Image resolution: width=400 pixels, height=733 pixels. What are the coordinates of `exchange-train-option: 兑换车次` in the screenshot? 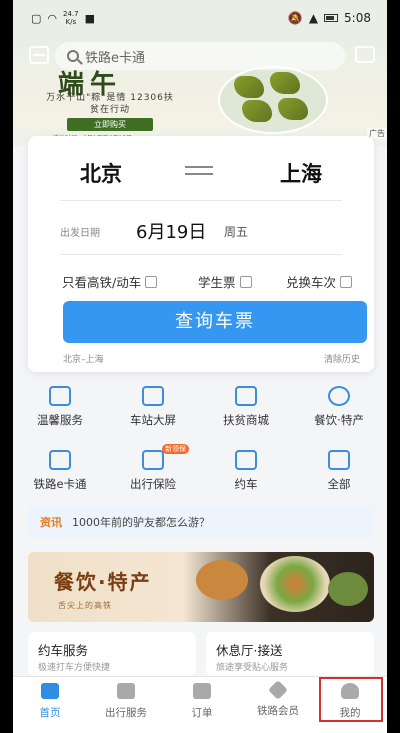 It's located at (319, 281).